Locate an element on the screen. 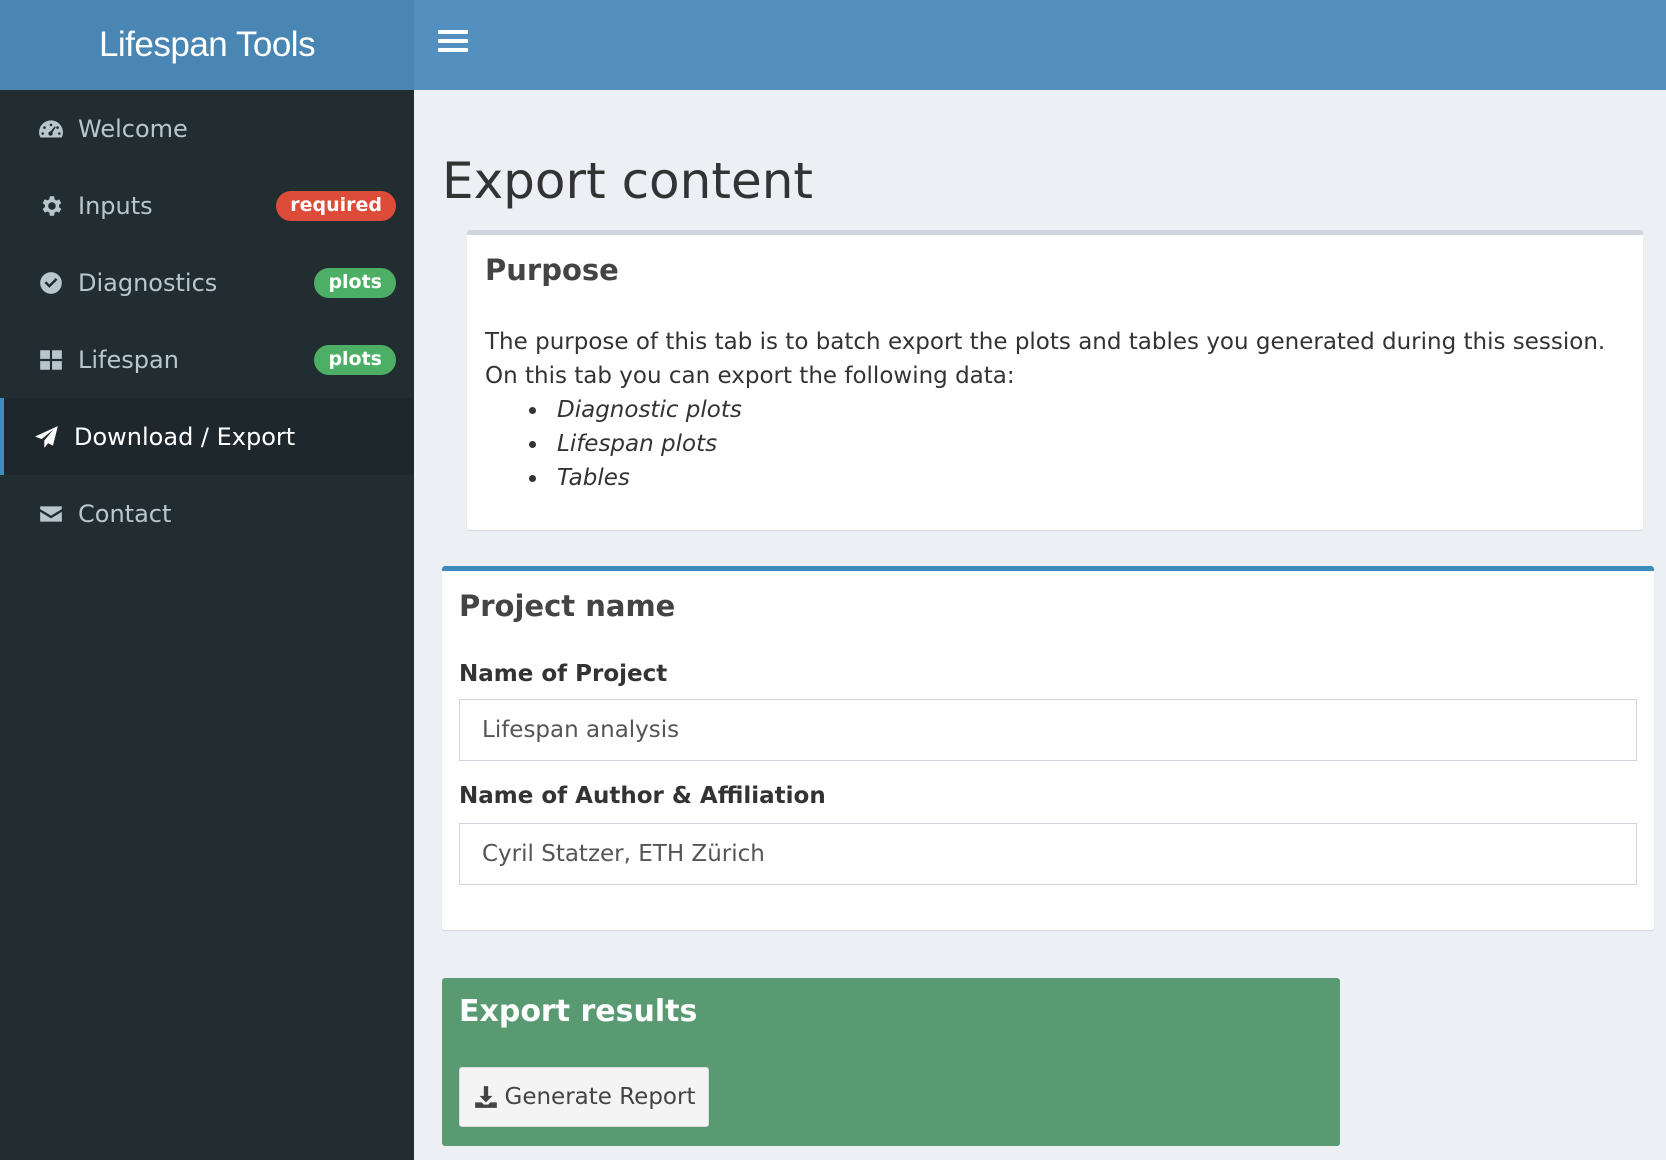 The width and height of the screenshot is (1666, 1160). export-title: Export results is located at coordinates (578, 1011).